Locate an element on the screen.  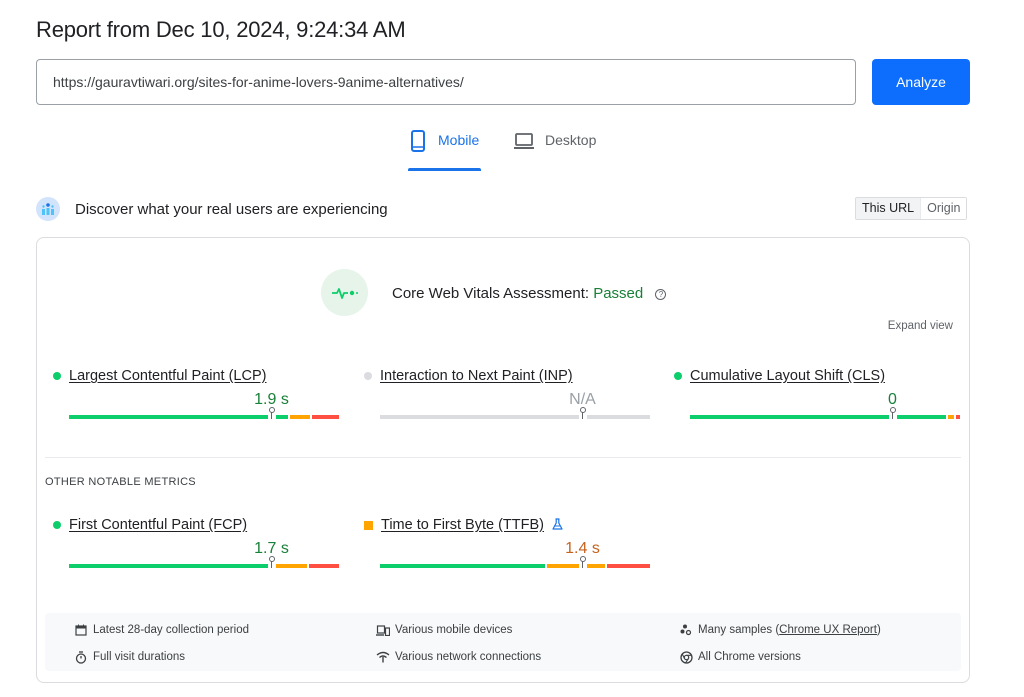
url-origin-toggle: This URL Origin is located at coordinates (911, 208).